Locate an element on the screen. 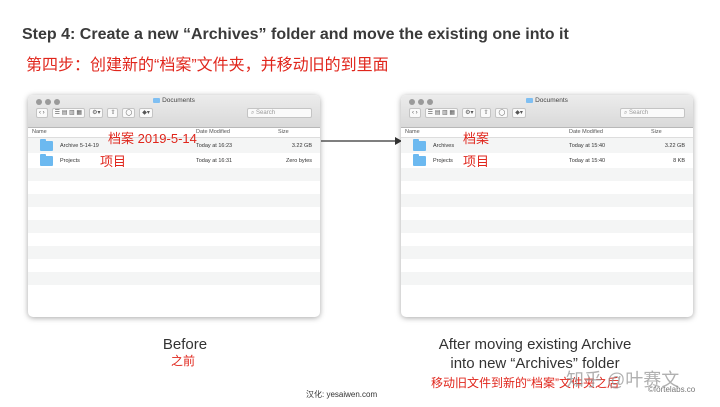 This screenshot has height=407, width=720. column-header: Name Date Modified Size is located at coordinates (547, 133).